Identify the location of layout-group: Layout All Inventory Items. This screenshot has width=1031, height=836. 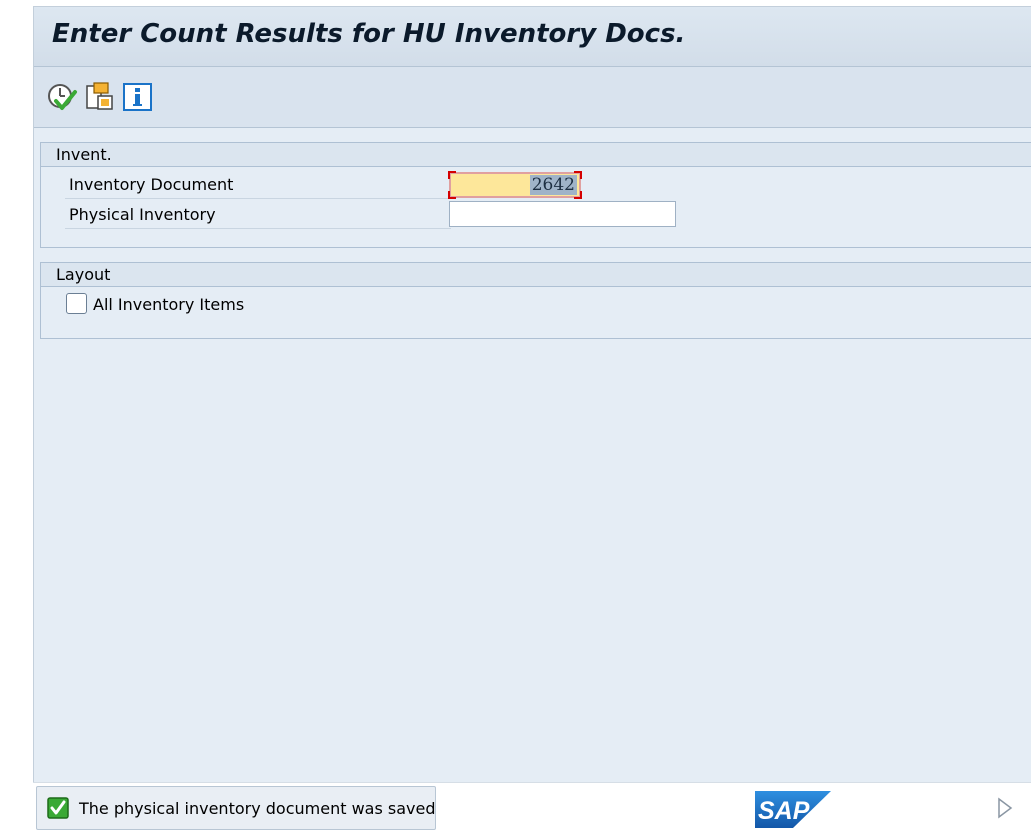
(535, 300).